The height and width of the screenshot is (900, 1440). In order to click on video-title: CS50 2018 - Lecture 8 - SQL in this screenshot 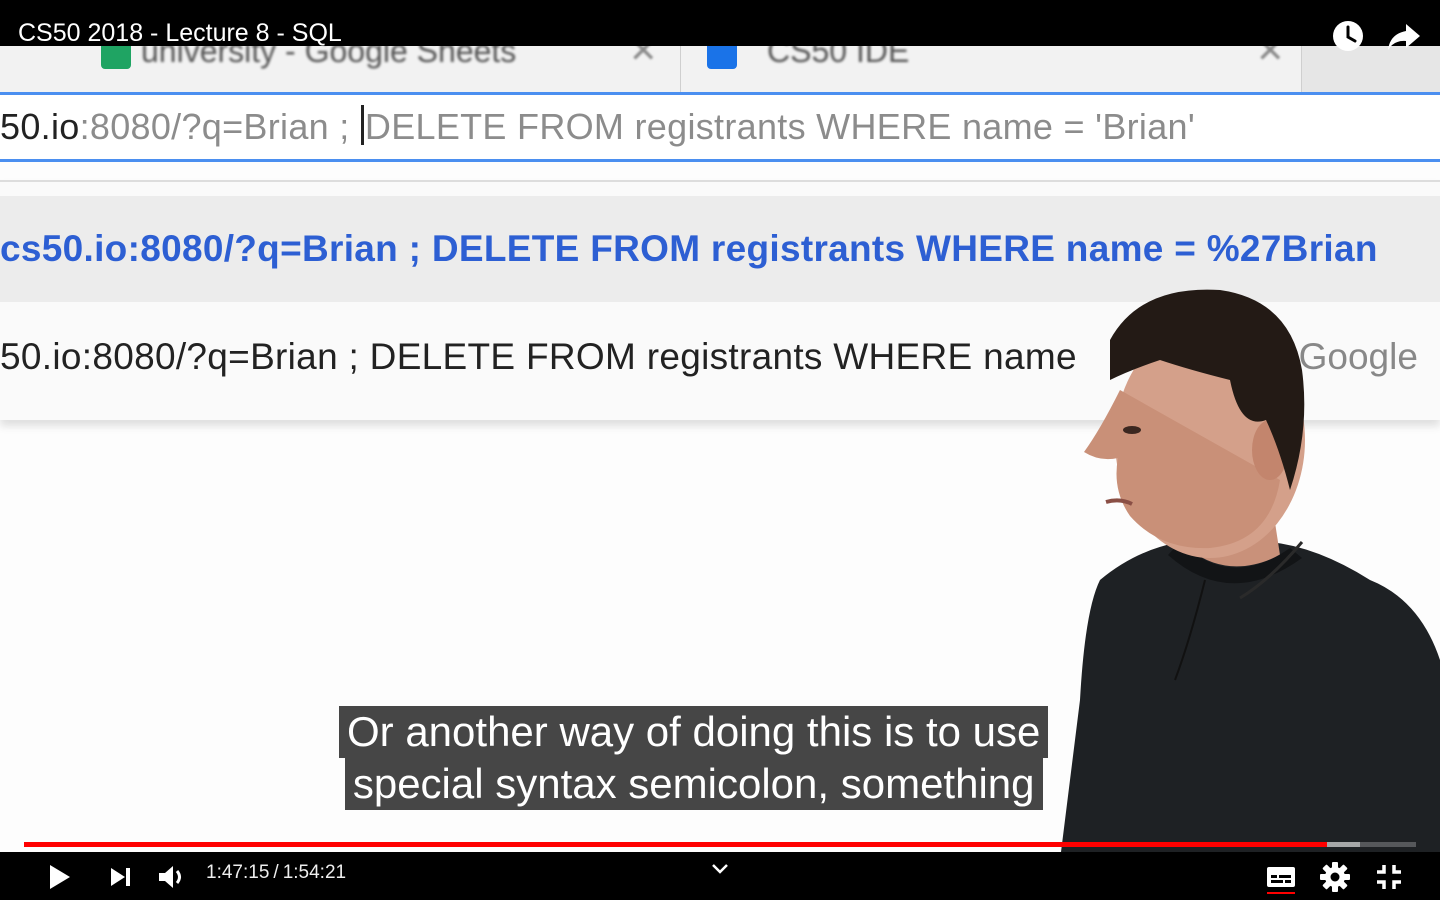, I will do `click(180, 33)`.